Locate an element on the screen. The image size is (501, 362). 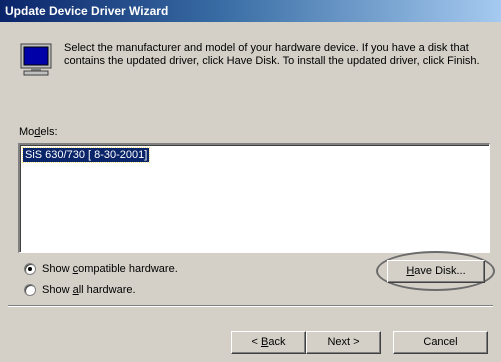
title-bar: Update Device Driver Wizard is located at coordinates (250, 11).